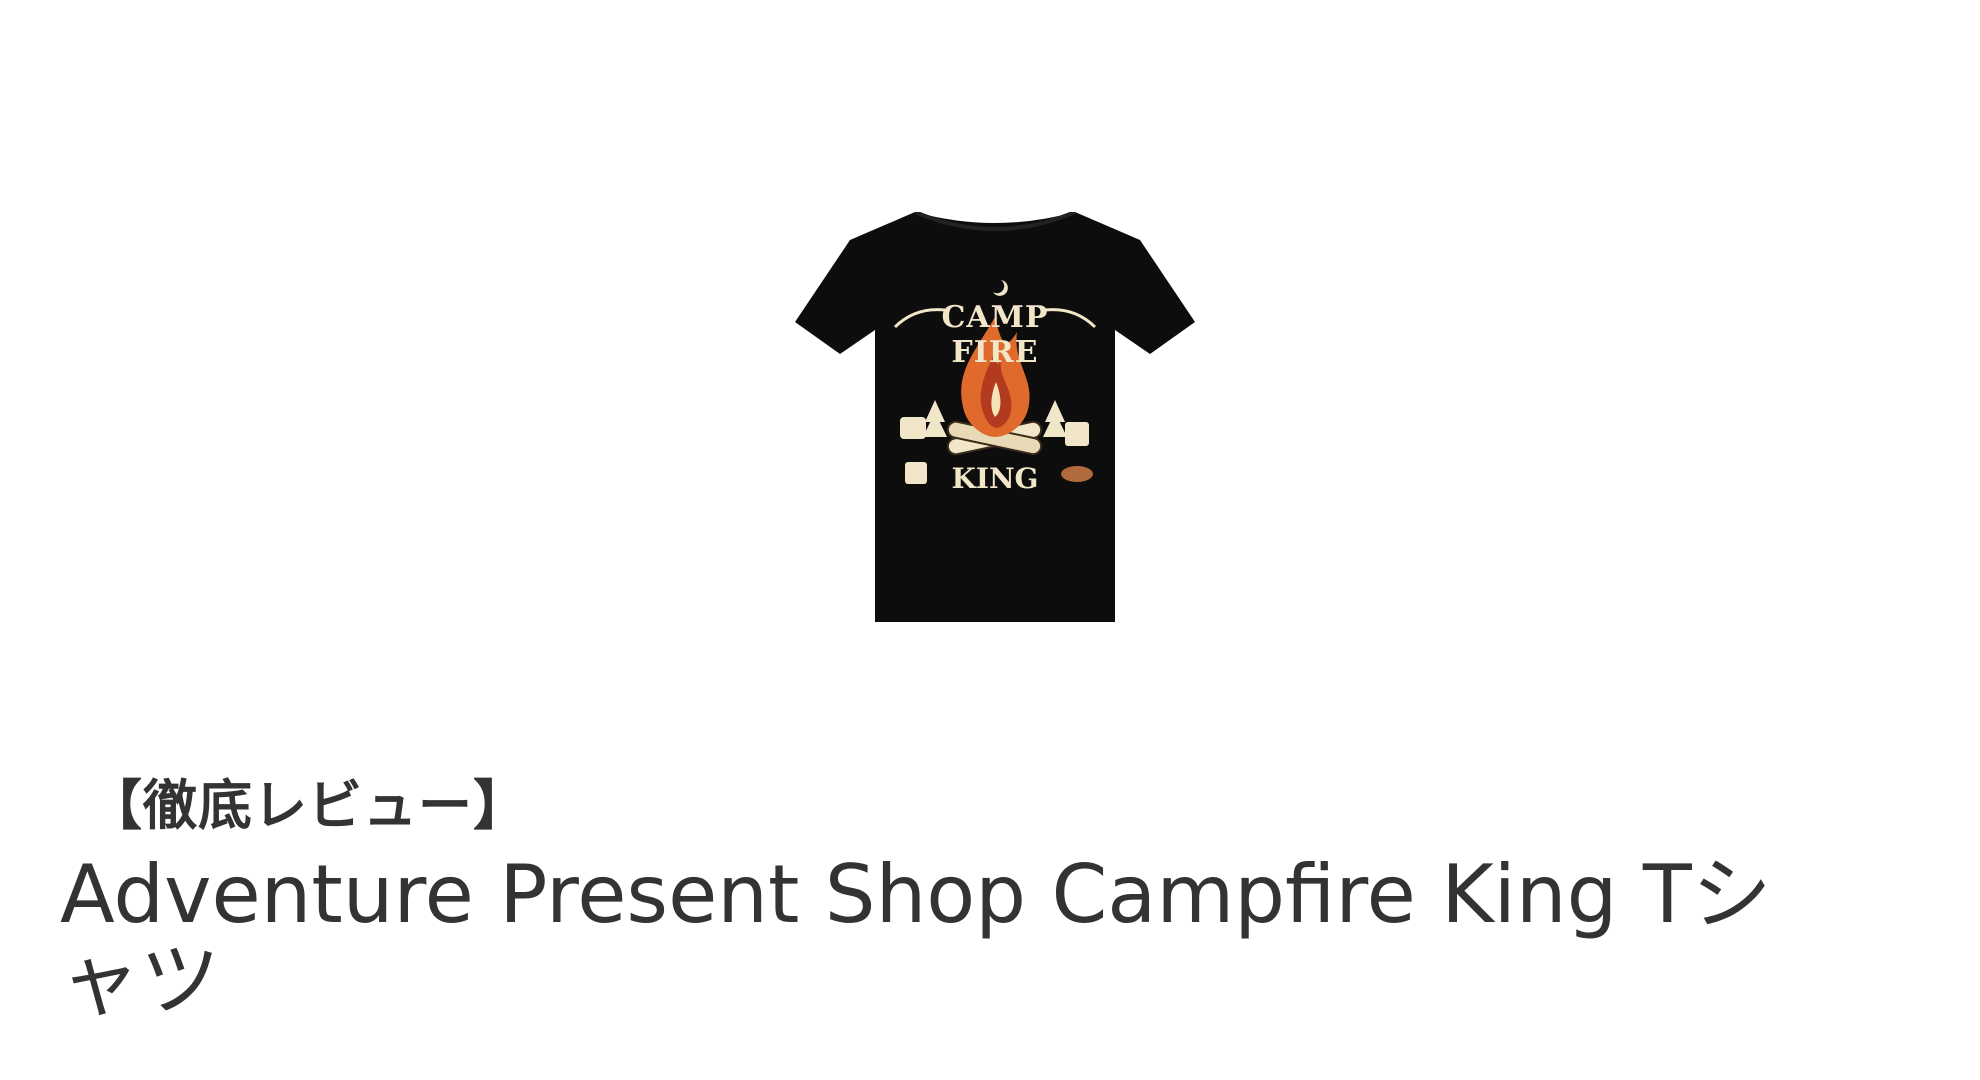  Describe the element at coordinates (308, 805) in the screenshot. I see `article-subtitle: 【徹底レビュー】` at that location.